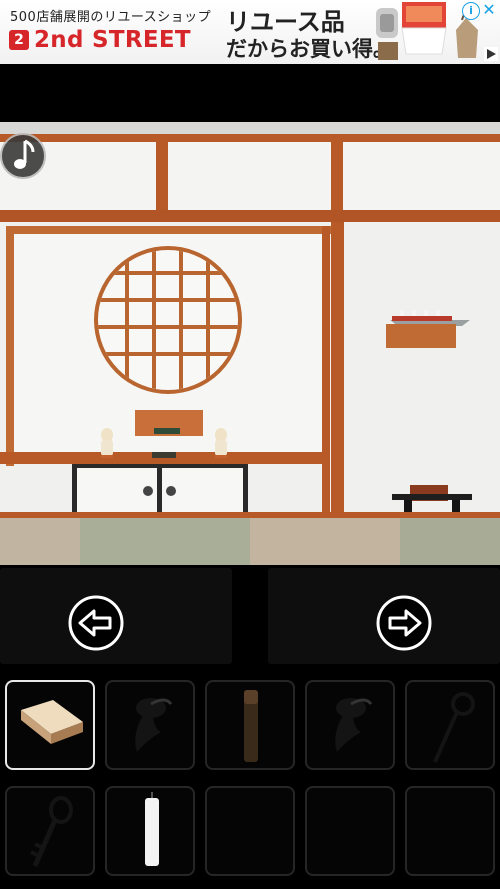 The width and height of the screenshot is (500, 889). I want to click on arrow-right-icon, so click(404, 623).